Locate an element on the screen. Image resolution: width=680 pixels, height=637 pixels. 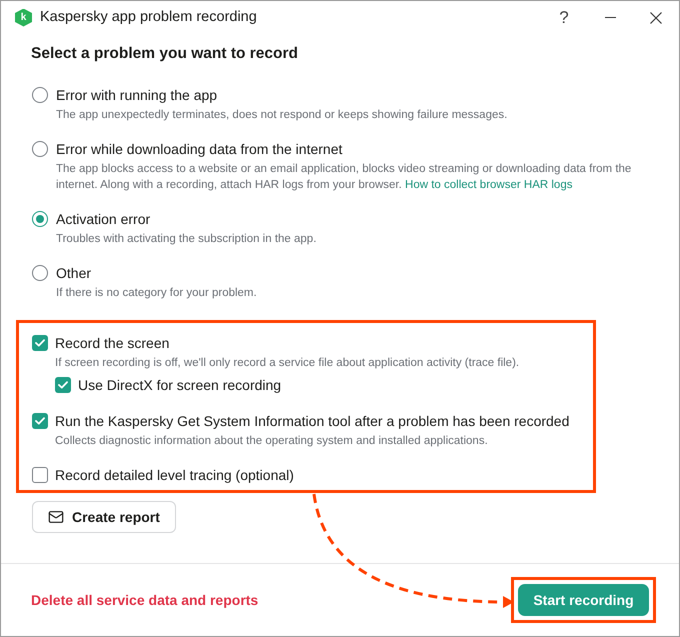
option-description: Collects diagnostic information about the operating system and installed applications. is located at coordinates (272, 441).